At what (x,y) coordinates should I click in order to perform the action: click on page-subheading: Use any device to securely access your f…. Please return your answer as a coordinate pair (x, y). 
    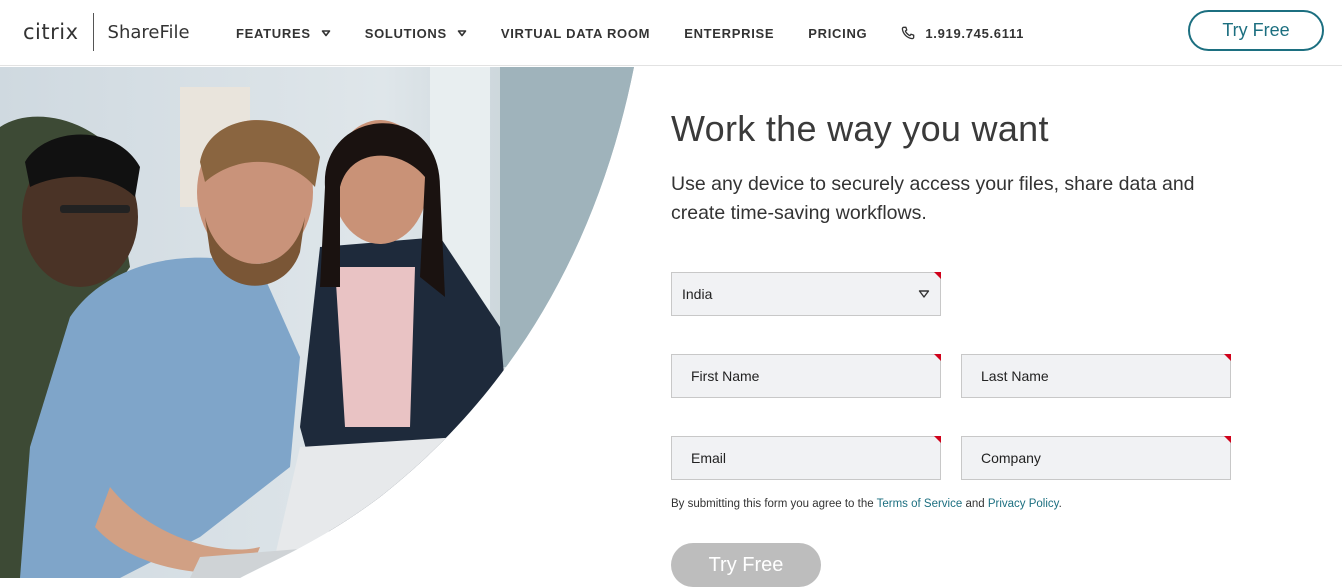
    Looking at the image, I should click on (933, 198).